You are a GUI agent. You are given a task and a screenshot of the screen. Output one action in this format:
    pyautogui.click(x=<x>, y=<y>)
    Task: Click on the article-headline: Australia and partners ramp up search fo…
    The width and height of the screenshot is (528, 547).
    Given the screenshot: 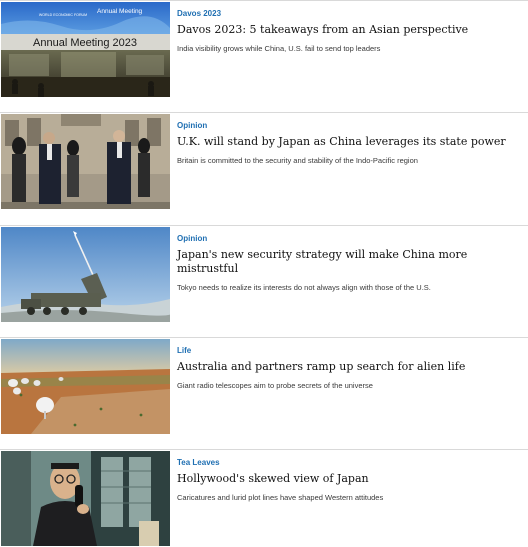 What is the action you would take?
    pyautogui.click(x=349, y=367)
    